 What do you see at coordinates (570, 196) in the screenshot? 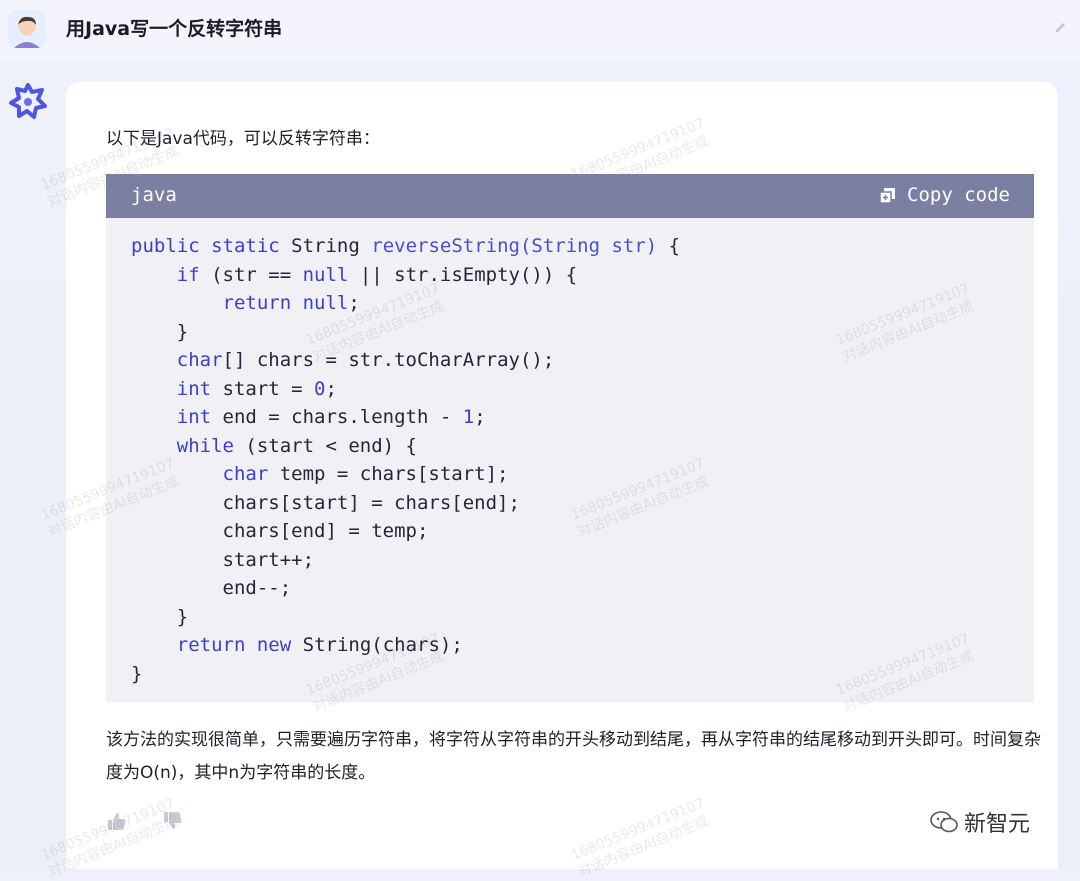
I see `code-block-header: java Copy code` at bounding box center [570, 196].